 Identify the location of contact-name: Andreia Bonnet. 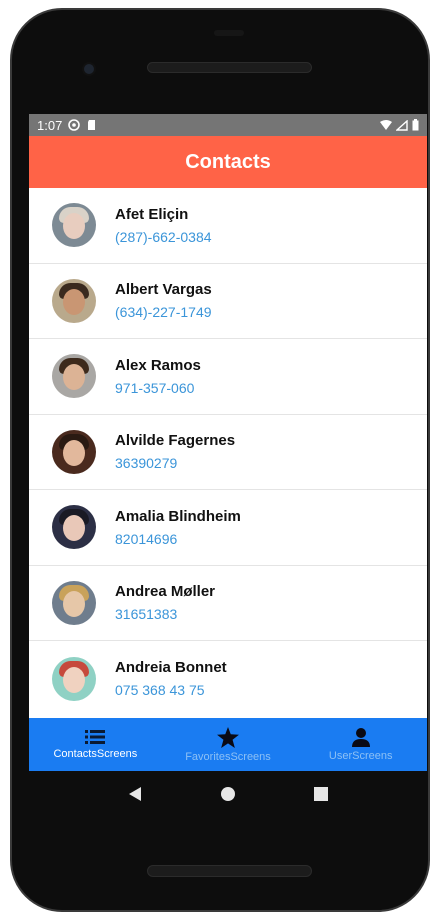
(171, 668).